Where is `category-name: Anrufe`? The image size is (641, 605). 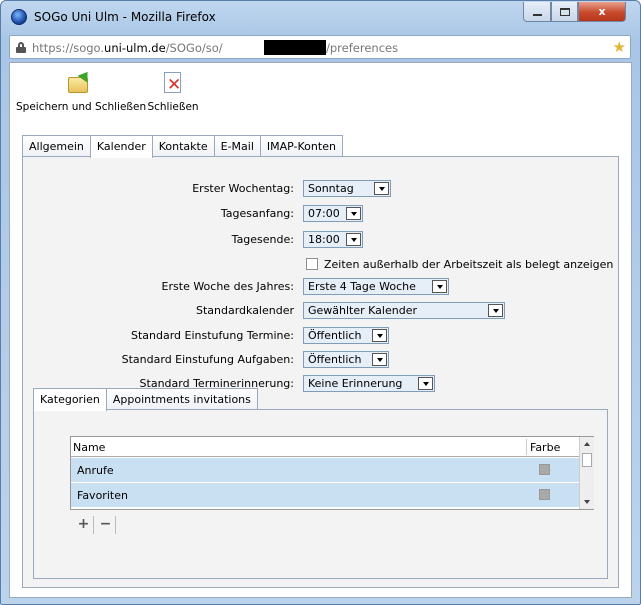 category-name: Anrufe is located at coordinates (95, 470).